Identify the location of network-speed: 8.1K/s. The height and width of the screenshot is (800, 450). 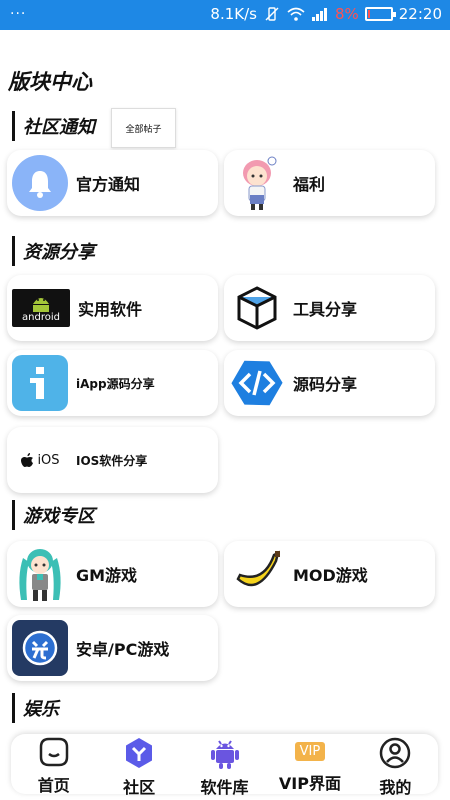
(233, 14).